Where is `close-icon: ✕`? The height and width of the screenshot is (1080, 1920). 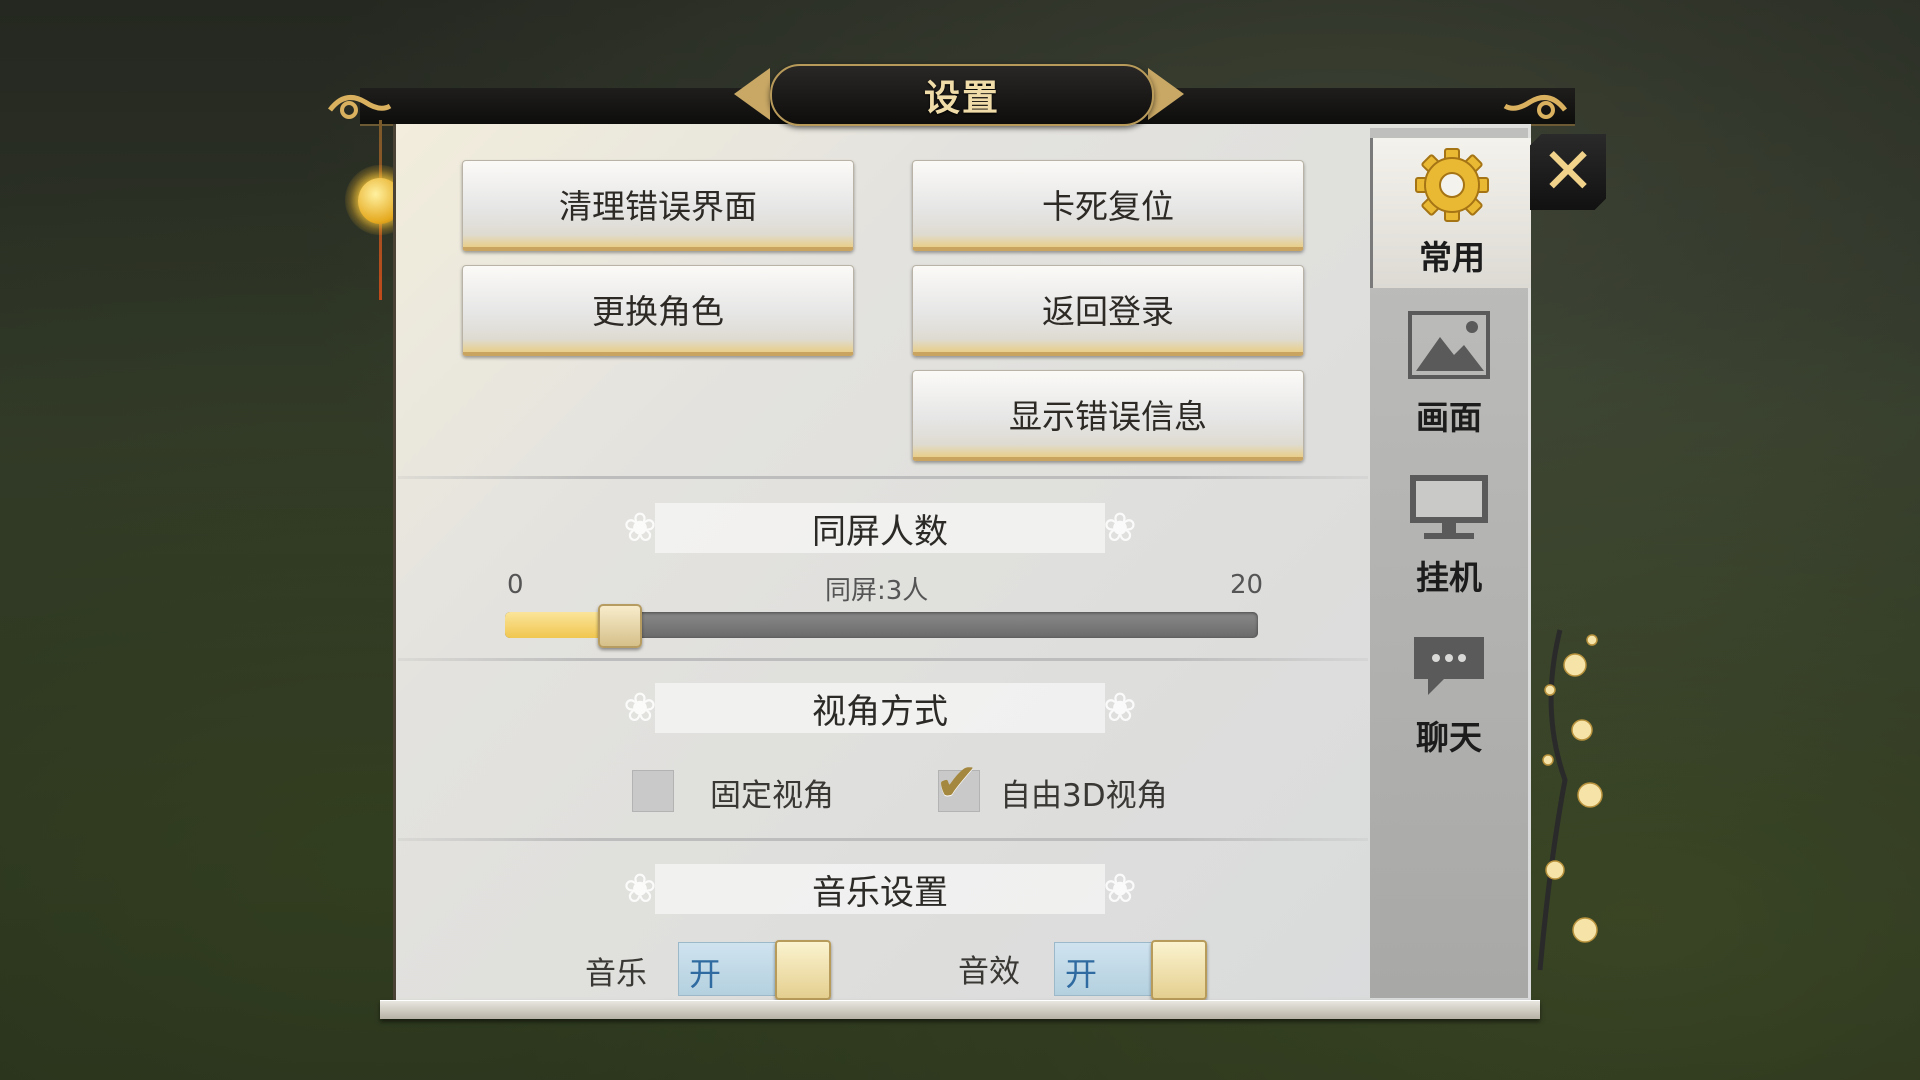
close-icon: ✕ is located at coordinates (1568, 172).